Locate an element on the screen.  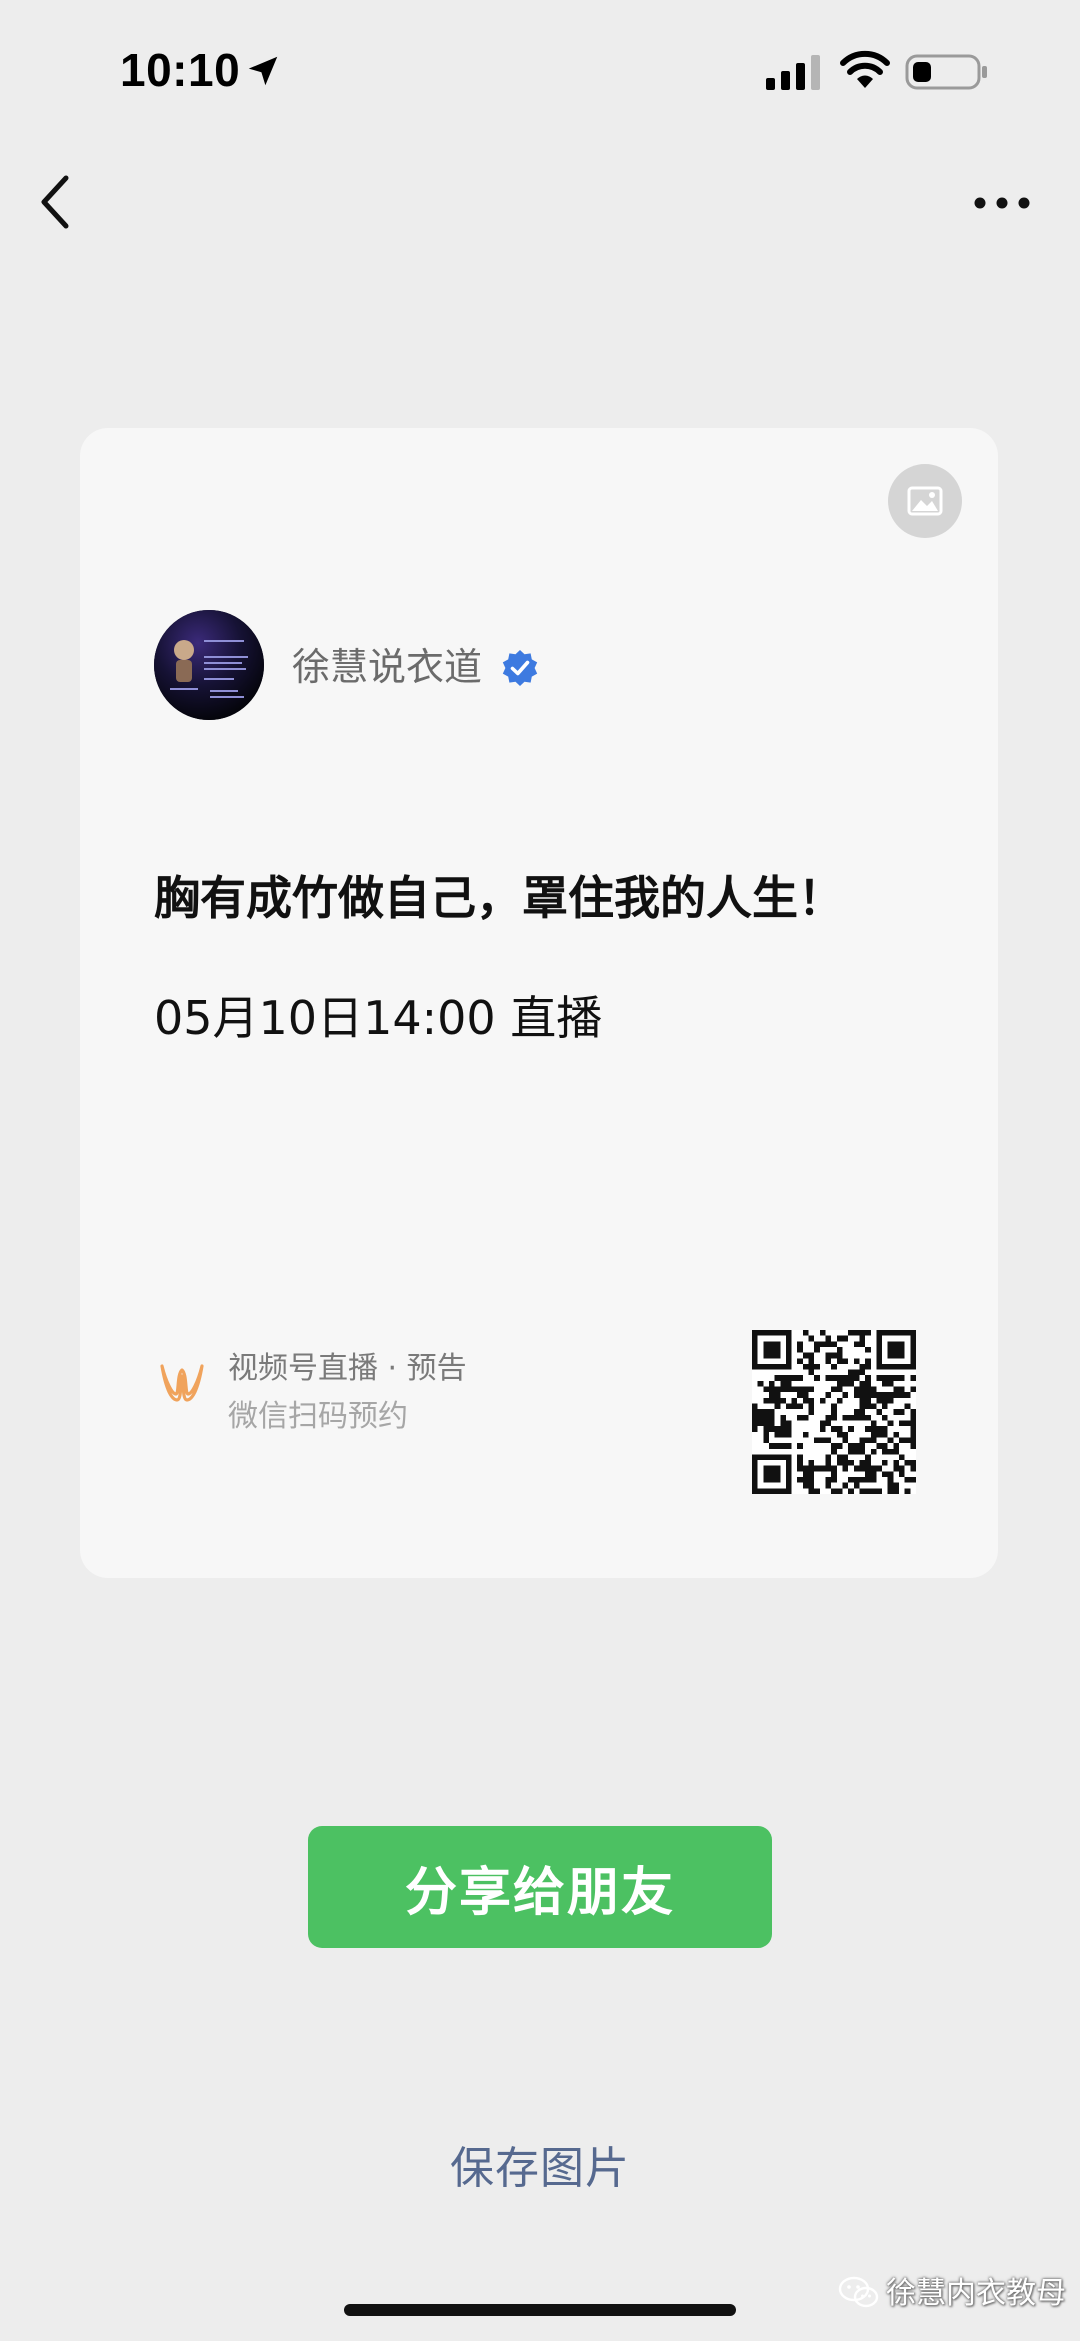
image-toggle-button is located at coordinates (925, 501).